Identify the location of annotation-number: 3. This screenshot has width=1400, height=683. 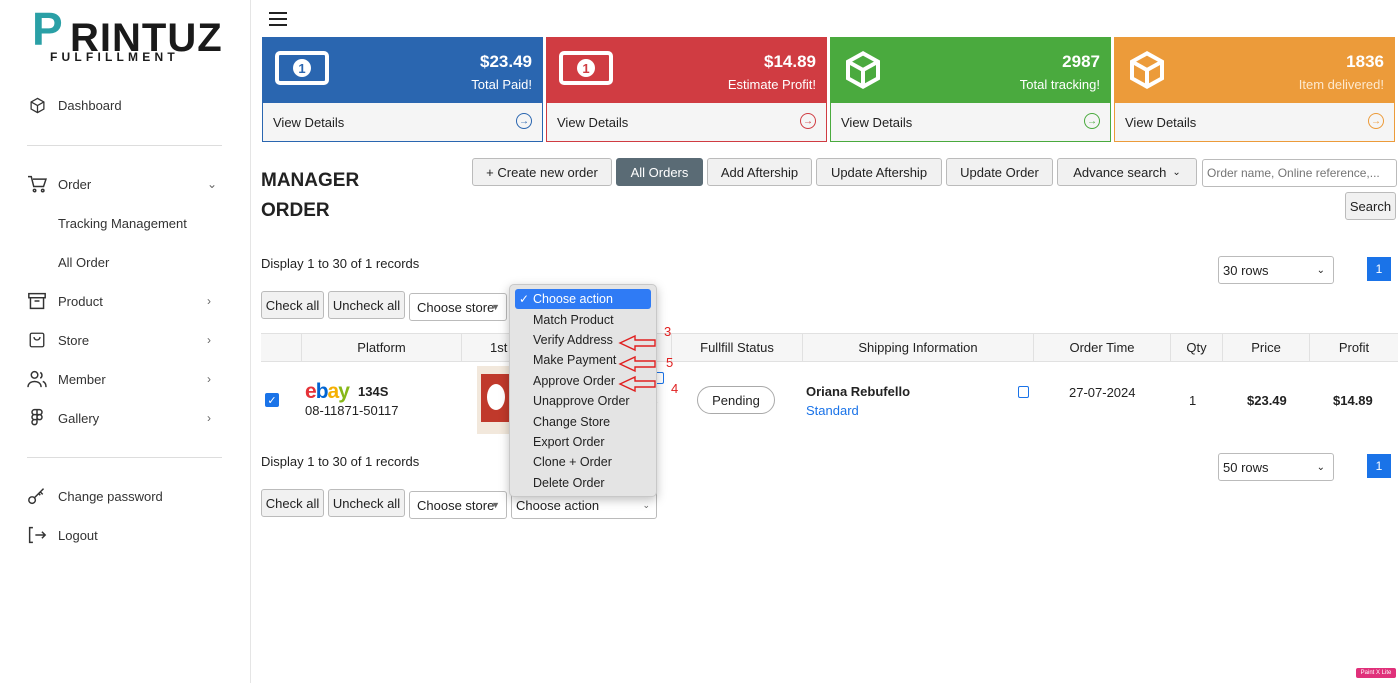
(668, 331).